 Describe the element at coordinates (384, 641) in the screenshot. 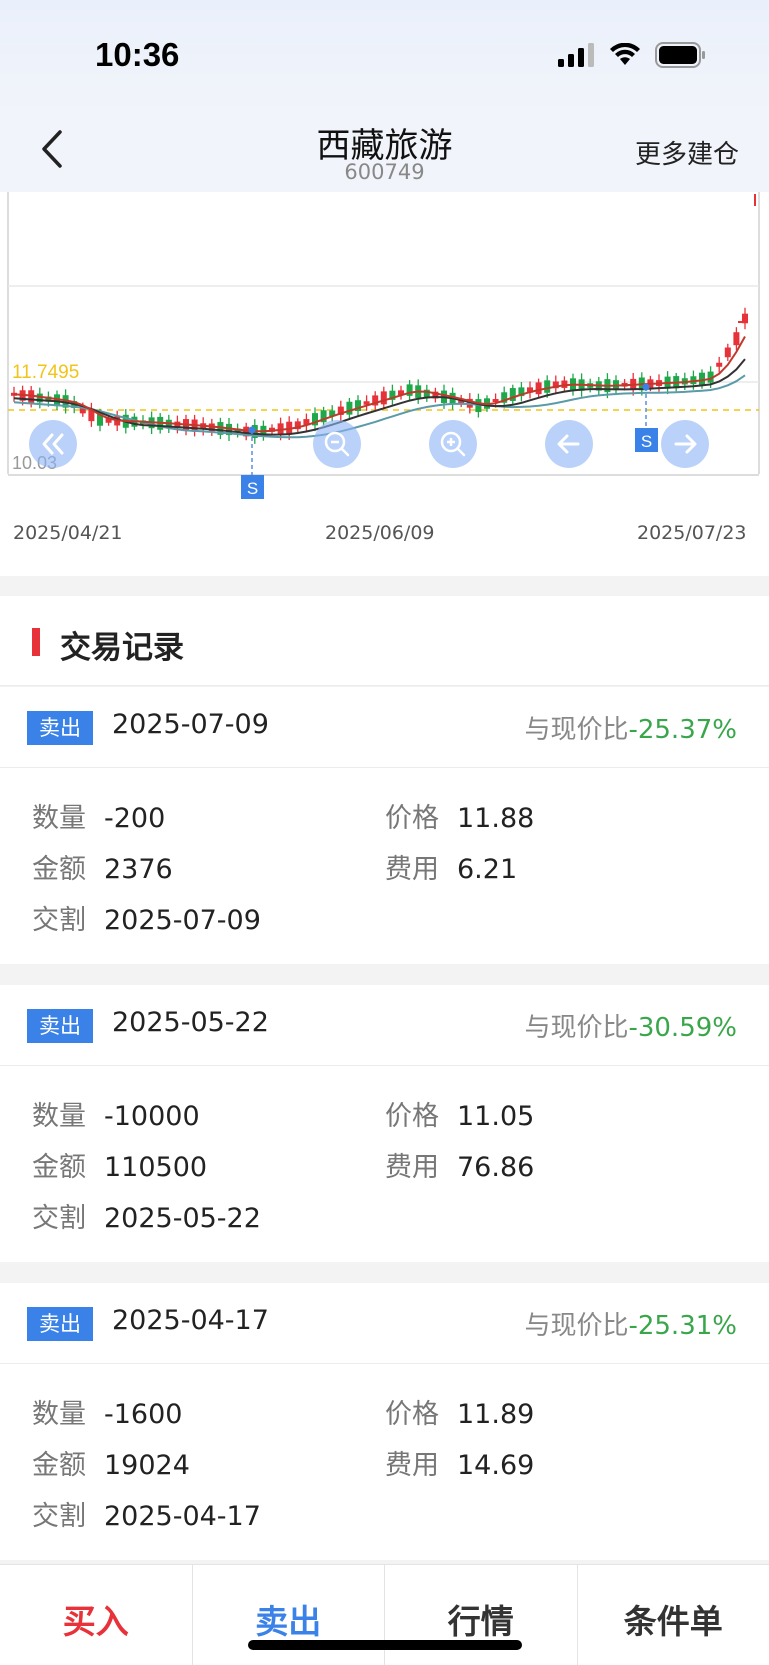

I see `trade-records-header: 交易记录` at that location.